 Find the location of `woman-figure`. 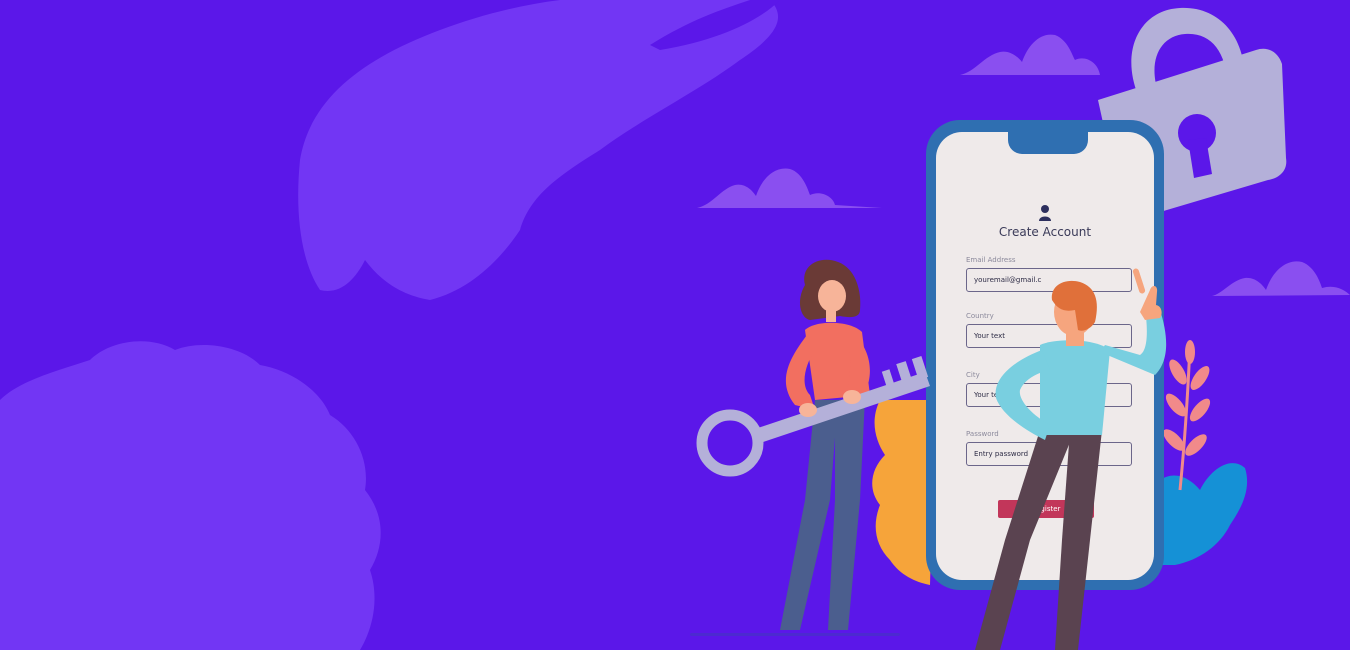

woman-figure is located at coordinates (825, 444).